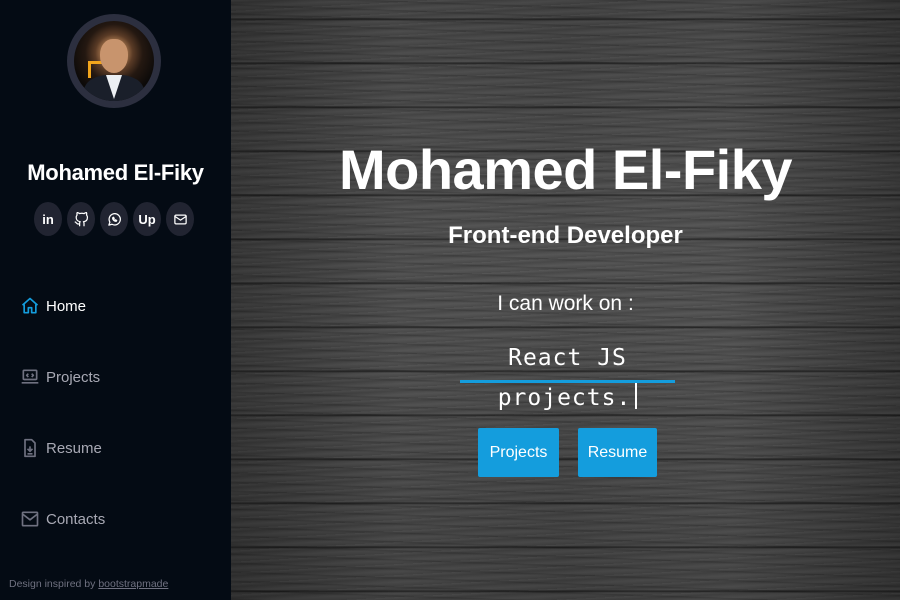 Image resolution: width=900 pixels, height=600 pixels. What do you see at coordinates (133, 584) in the screenshot?
I see `credit-link: bootstrapmade` at bounding box center [133, 584].